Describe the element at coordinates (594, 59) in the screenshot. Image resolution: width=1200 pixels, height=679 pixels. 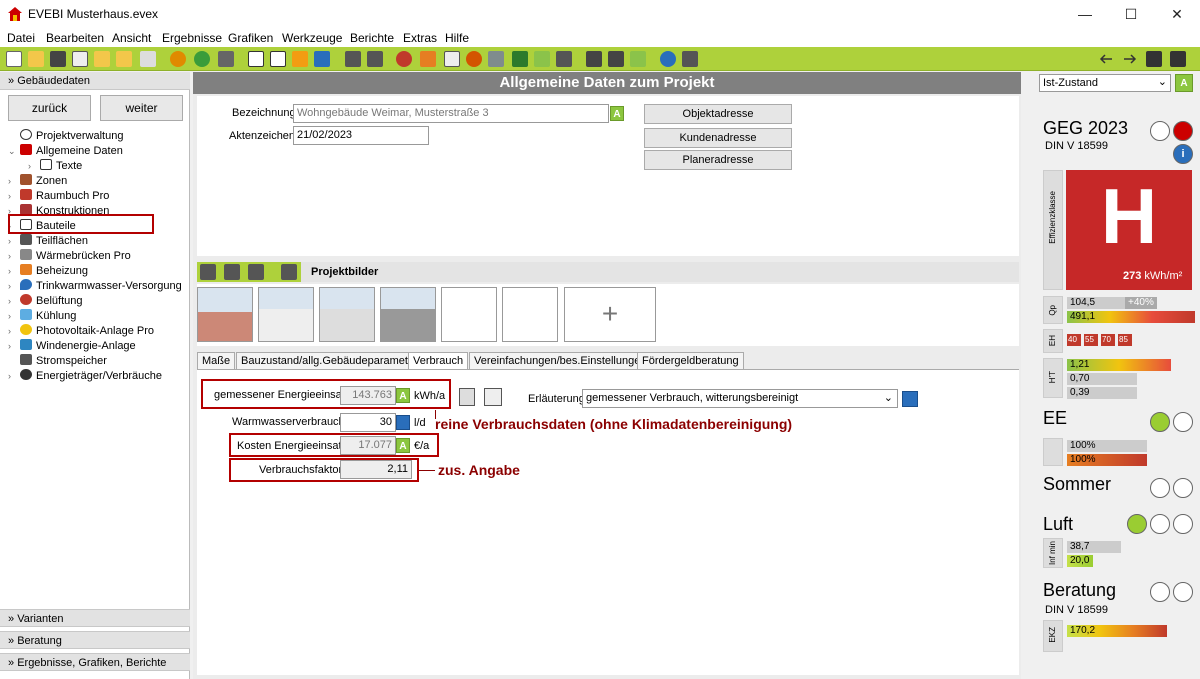
I see `calculate-icon` at that location.